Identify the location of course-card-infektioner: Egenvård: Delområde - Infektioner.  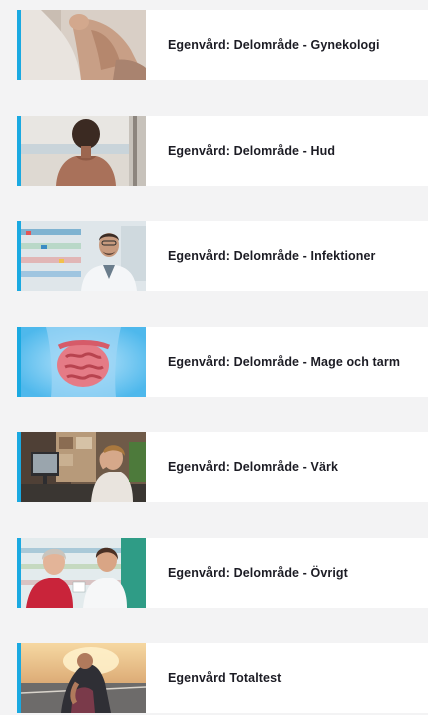
(222, 256).